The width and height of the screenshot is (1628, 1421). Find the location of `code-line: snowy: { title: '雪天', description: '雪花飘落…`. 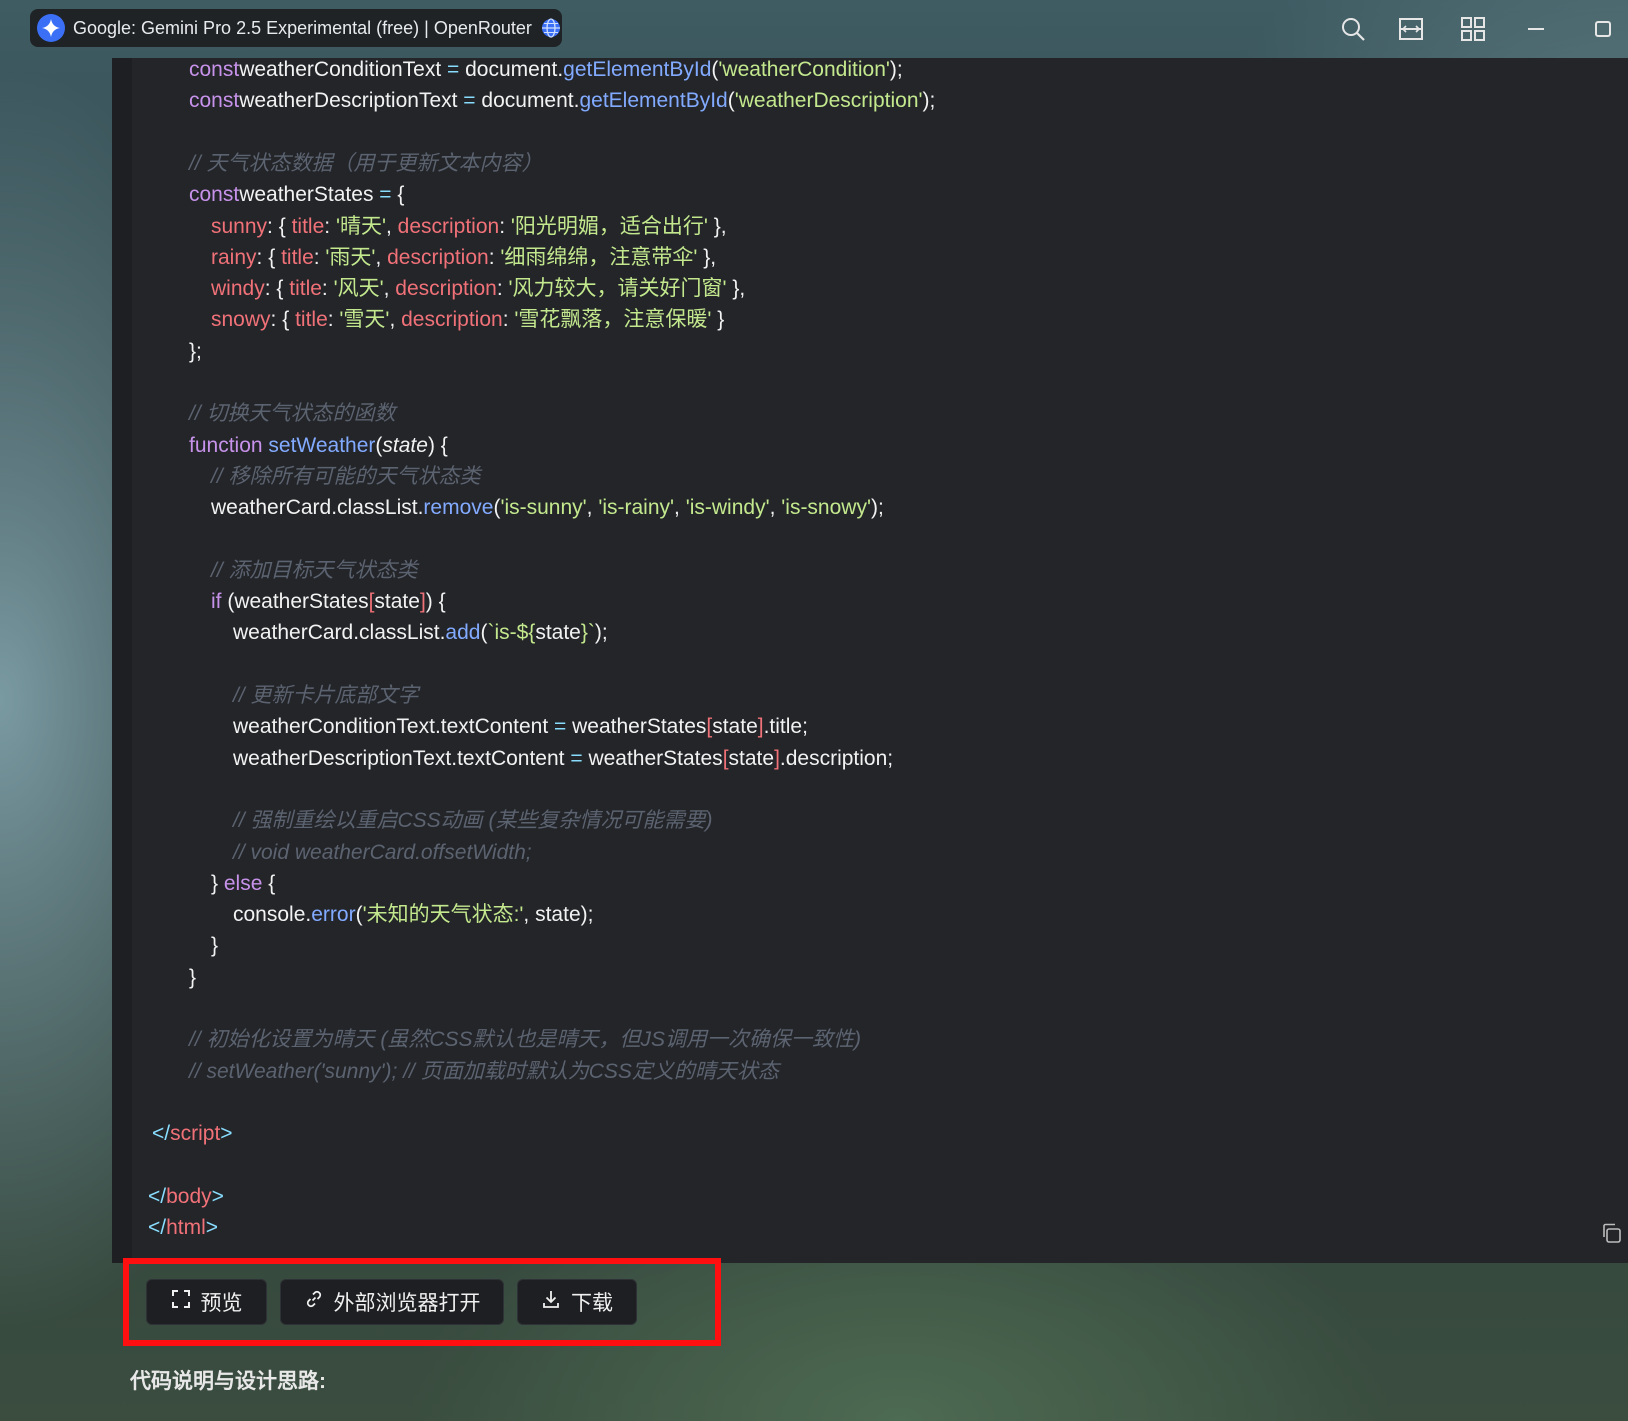

code-line: snowy: { title: '雪天', description: '雪花飘落… is located at coordinates (467, 319).